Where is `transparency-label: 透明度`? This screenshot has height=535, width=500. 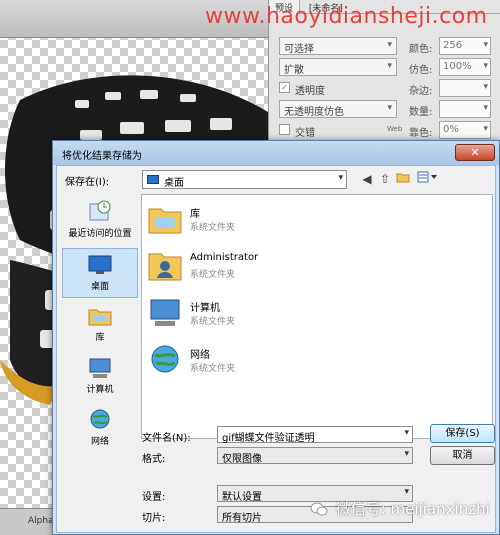 transparency-label: 透明度 is located at coordinates (310, 91).